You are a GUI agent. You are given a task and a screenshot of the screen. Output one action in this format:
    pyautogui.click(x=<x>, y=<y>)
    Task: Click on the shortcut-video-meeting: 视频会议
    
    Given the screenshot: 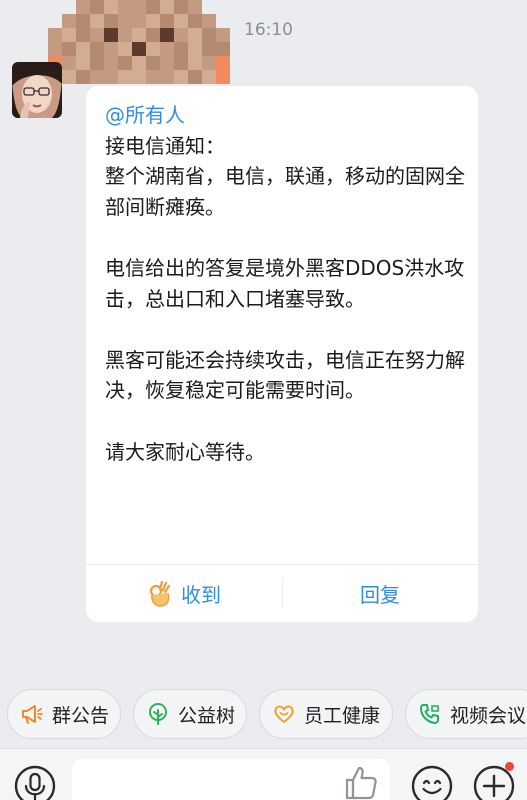 What is the action you would take?
    pyautogui.click(x=466, y=714)
    